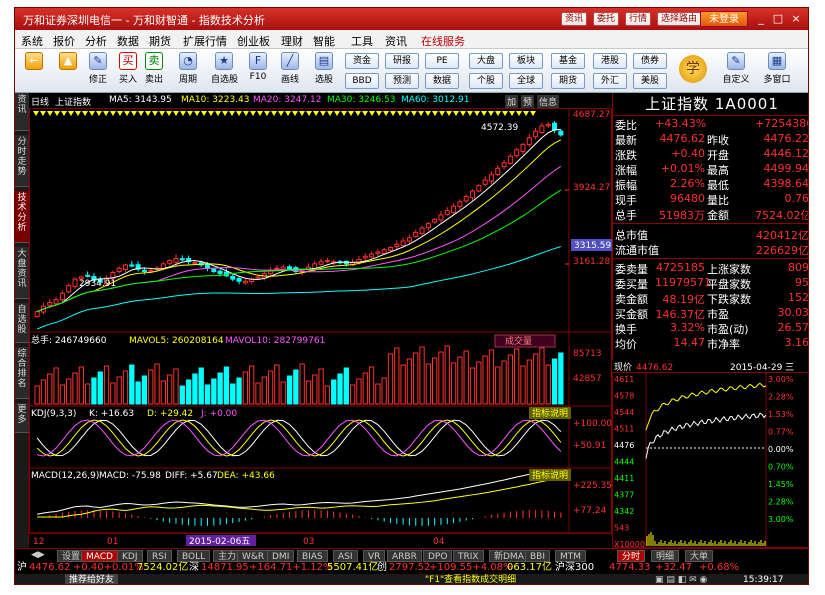 The width and height of the screenshot is (825, 595). What do you see at coordinates (224, 71) in the screenshot?
I see `watchlist-button: ★ 自选股` at bounding box center [224, 71].